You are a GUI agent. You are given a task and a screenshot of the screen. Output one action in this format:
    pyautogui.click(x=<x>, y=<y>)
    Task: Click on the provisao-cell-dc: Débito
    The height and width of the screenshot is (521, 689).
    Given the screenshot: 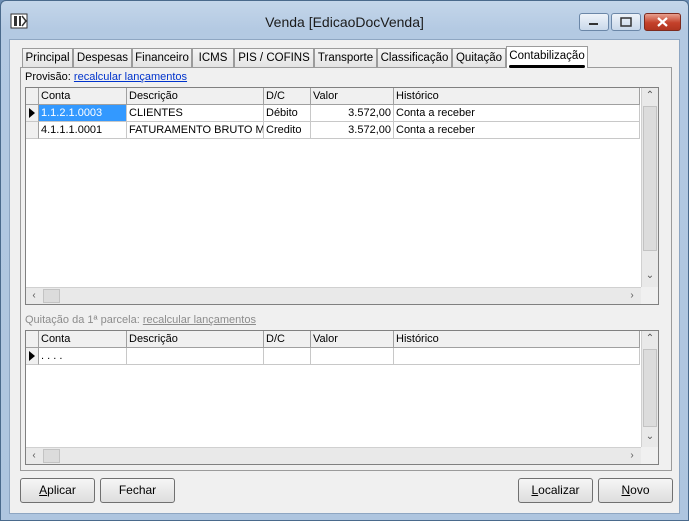 What is the action you would take?
    pyautogui.click(x=287, y=113)
    